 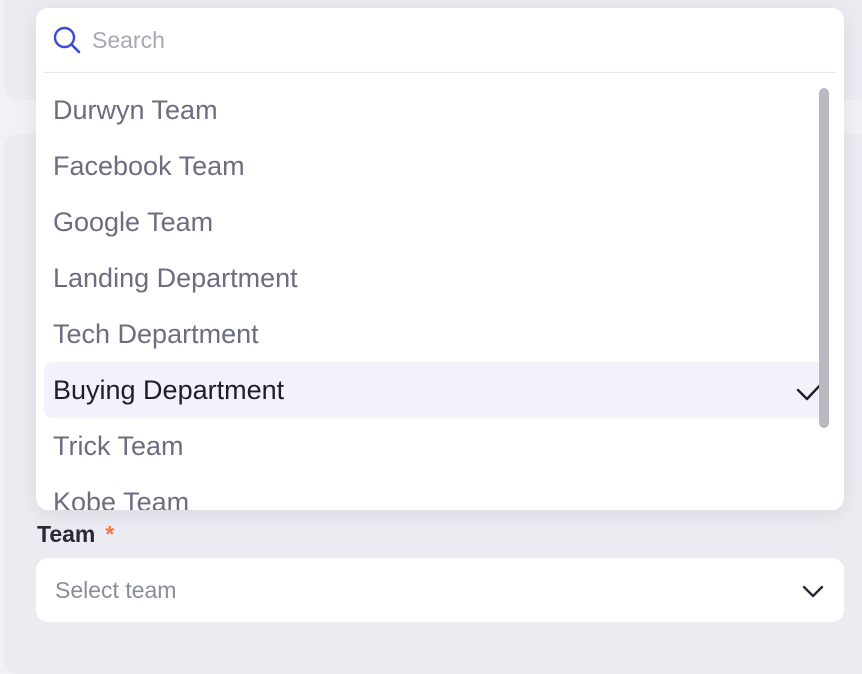 What do you see at coordinates (118, 446) in the screenshot?
I see `list-item-label: Trick Team` at bounding box center [118, 446].